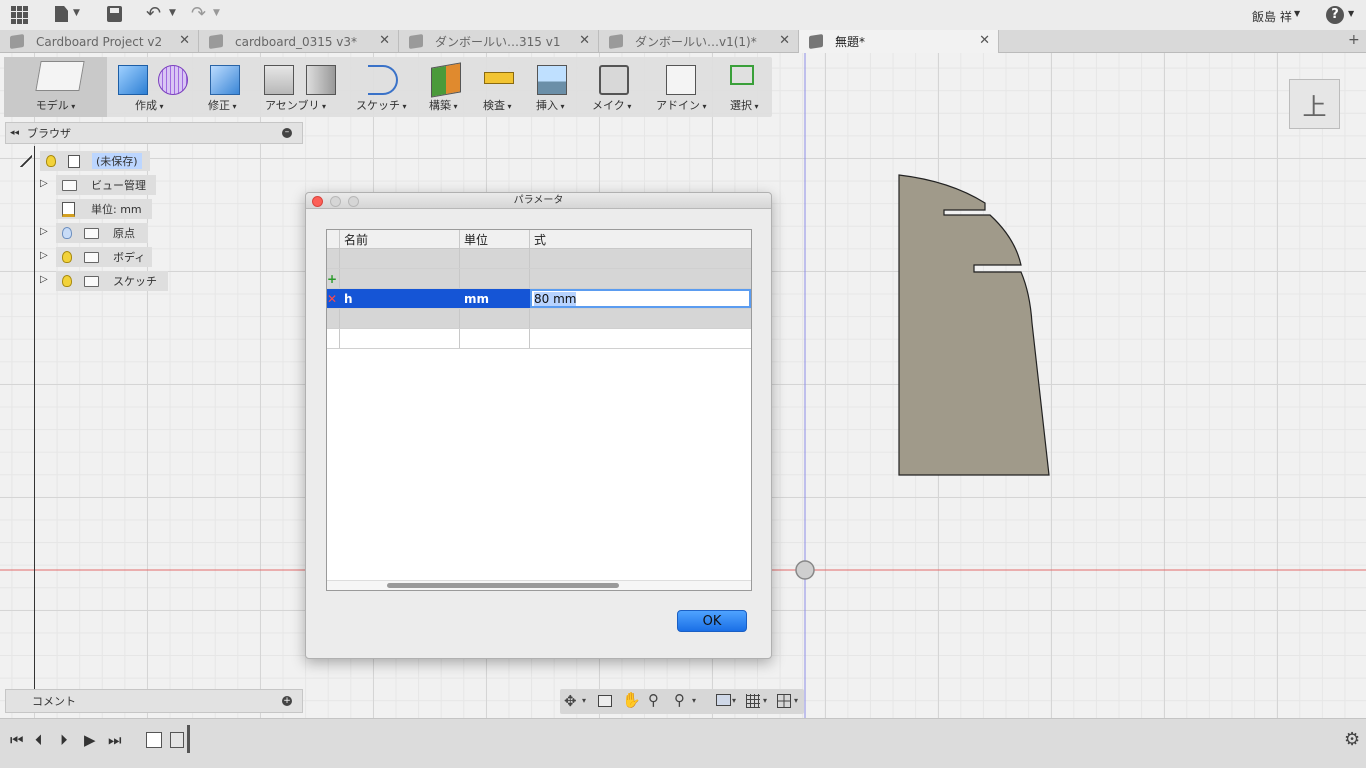  What do you see at coordinates (699, 41) in the screenshot?
I see `tab-danboru-v1: ダンボールい…v1(1)* ✕` at bounding box center [699, 41].